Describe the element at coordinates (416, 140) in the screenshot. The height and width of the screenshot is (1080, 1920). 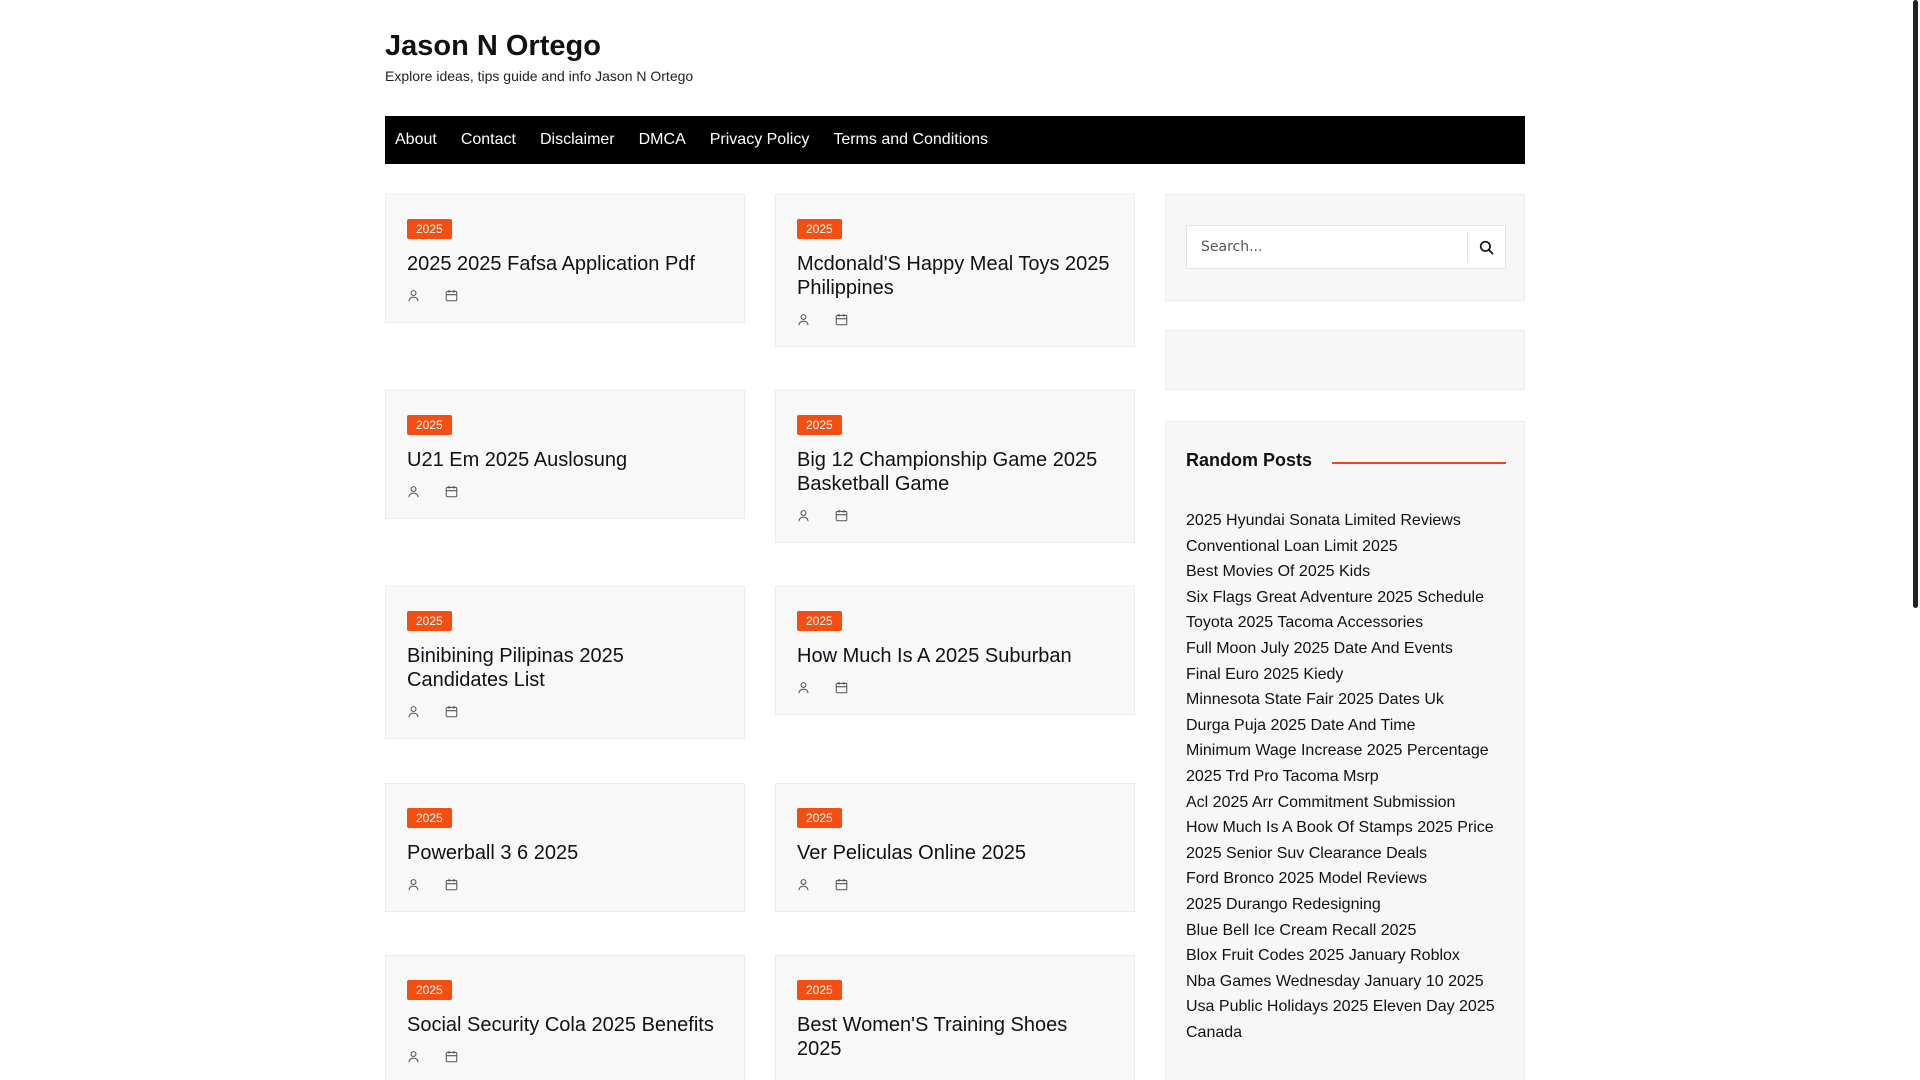
I see `nav-item-about: About` at that location.